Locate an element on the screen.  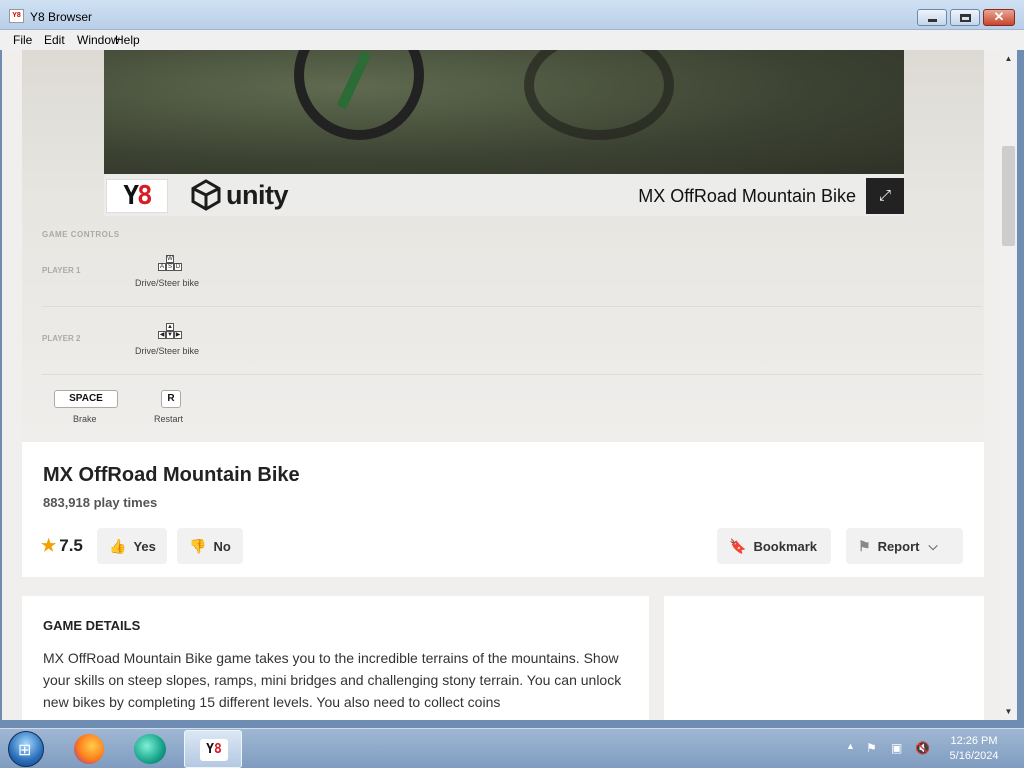
expand-icon: ⤢ is located at coordinates (884, 195).